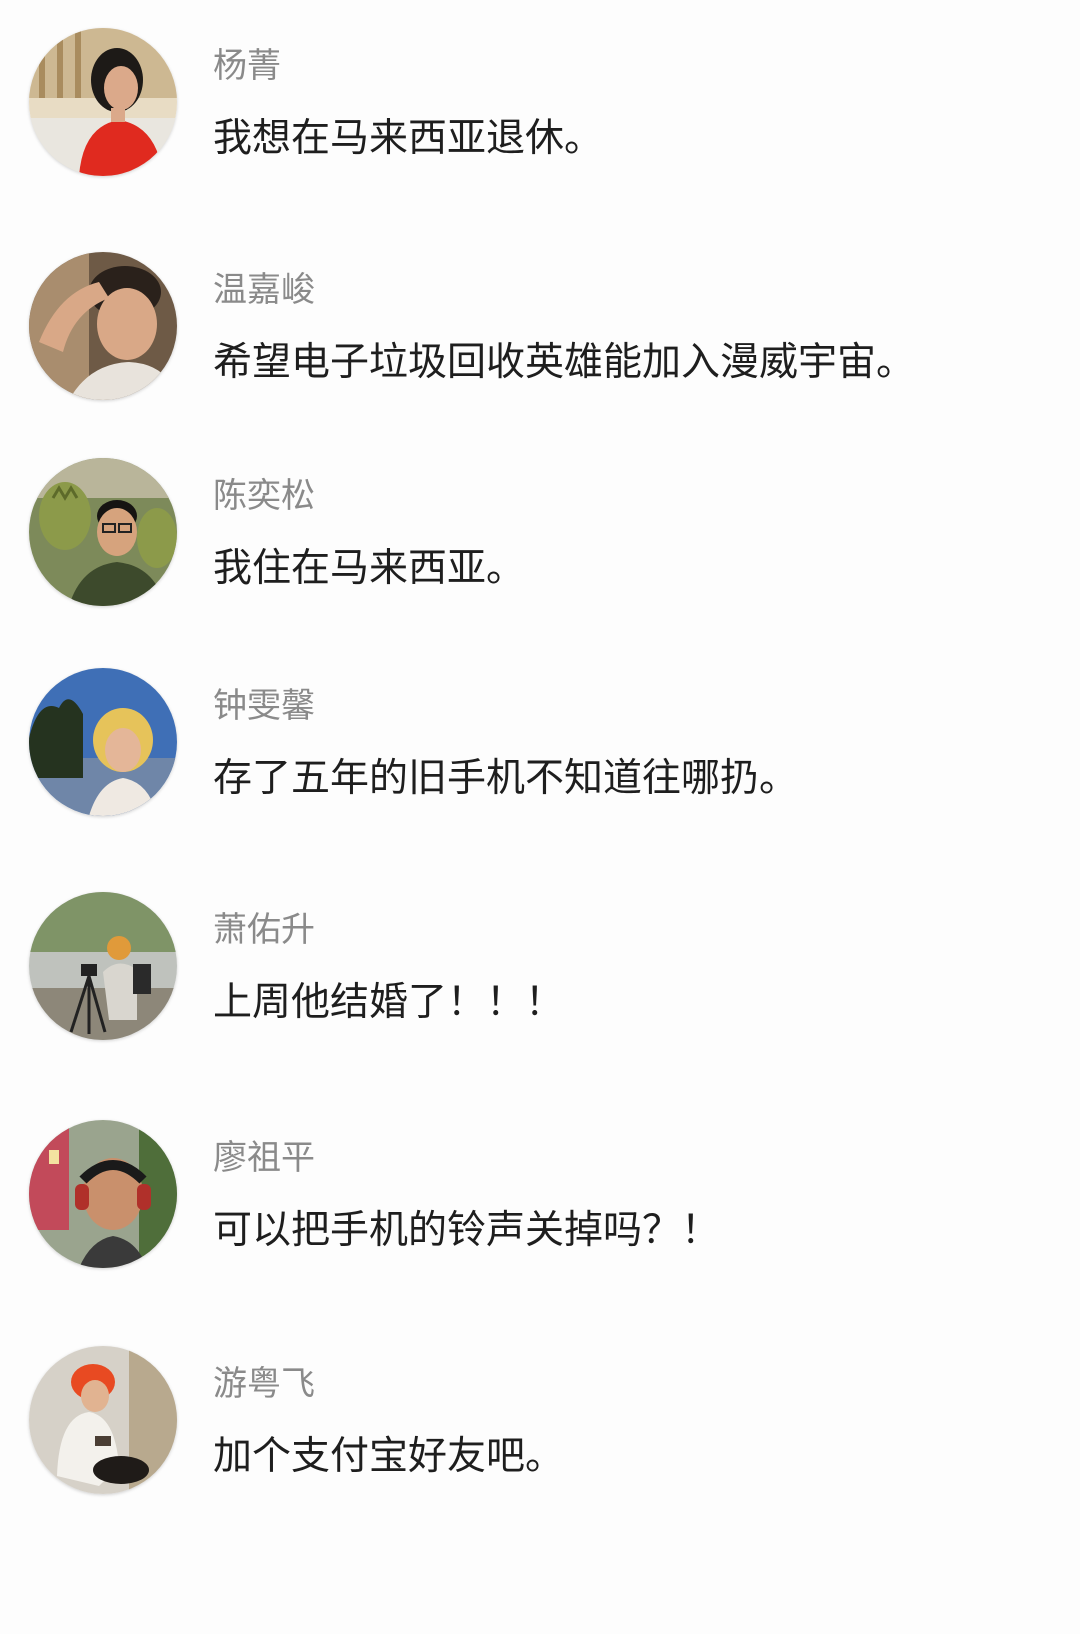 The height and width of the screenshot is (1634, 1080). Describe the element at coordinates (540, 538) in the screenshot. I see `list-item: 陈奕松 我住在马来西亚。` at that location.